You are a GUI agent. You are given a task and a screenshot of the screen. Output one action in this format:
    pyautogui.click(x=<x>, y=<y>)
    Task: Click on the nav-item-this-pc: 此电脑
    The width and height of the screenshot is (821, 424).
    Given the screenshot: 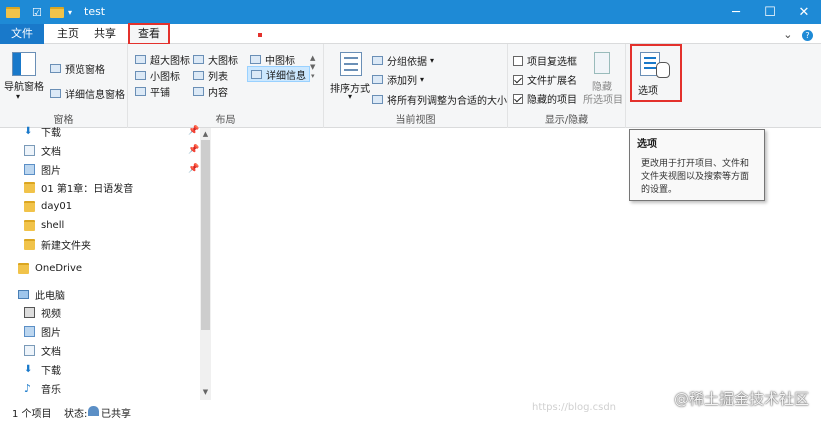 What is the action you would take?
    pyautogui.click(x=41, y=294)
    